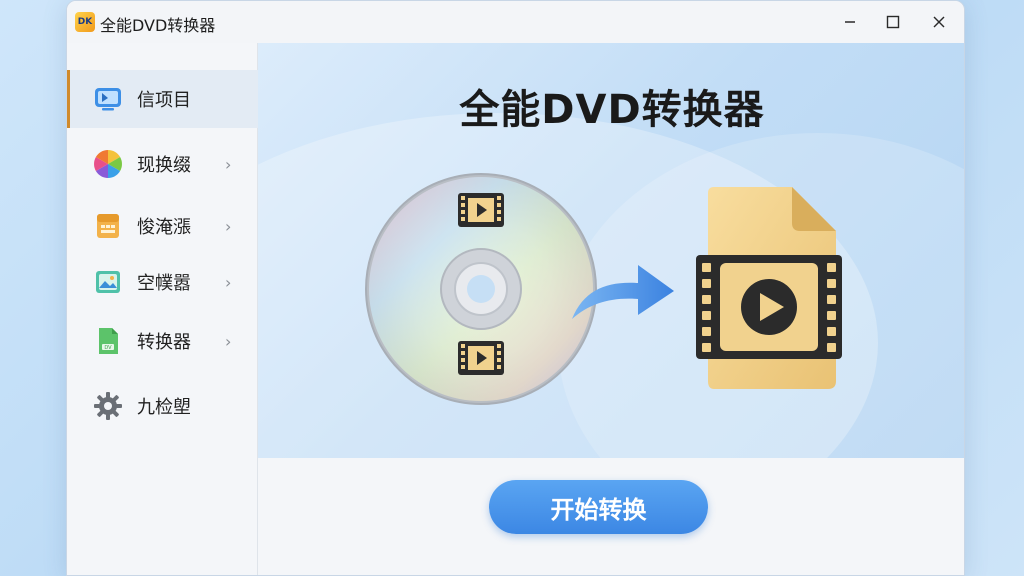  What do you see at coordinates (481, 289) in the screenshot?
I see `dvd-disc-icon` at bounding box center [481, 289].